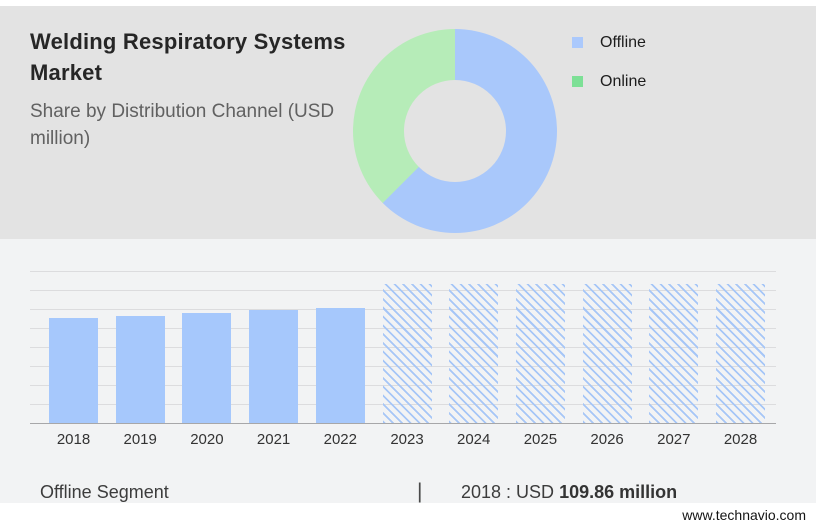 The height and width of the screenshot is (528, 816). I want to click on bar-2020, so click(207, 368).